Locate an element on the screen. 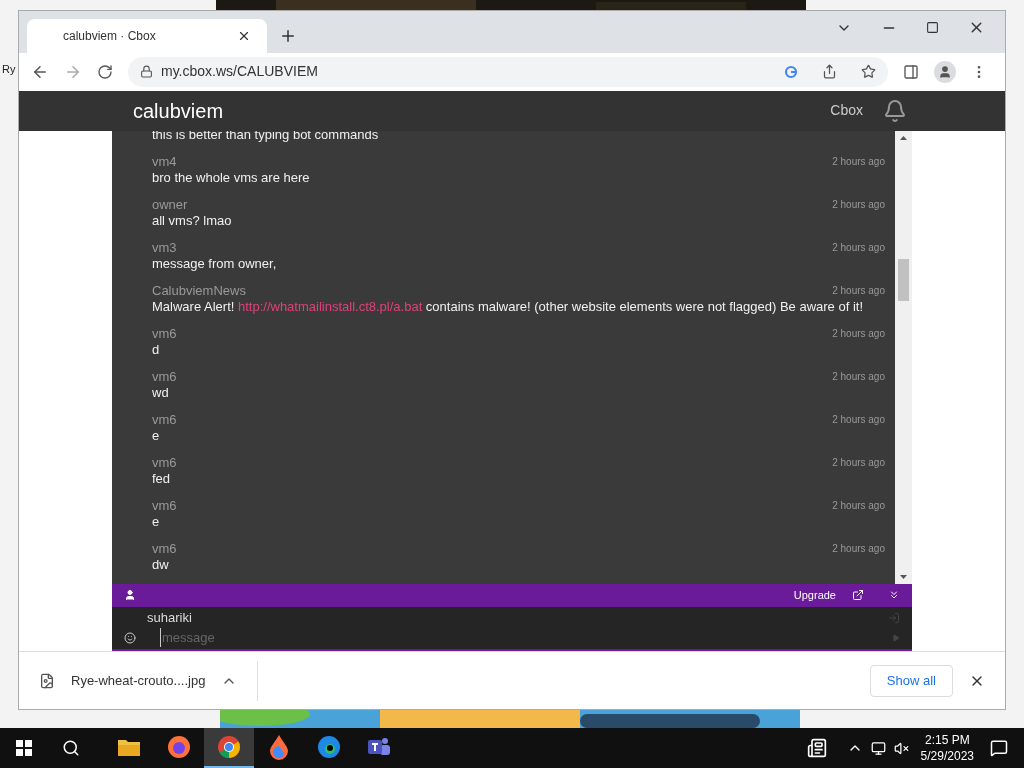  bell-icon is located at coordinates (895, 110).